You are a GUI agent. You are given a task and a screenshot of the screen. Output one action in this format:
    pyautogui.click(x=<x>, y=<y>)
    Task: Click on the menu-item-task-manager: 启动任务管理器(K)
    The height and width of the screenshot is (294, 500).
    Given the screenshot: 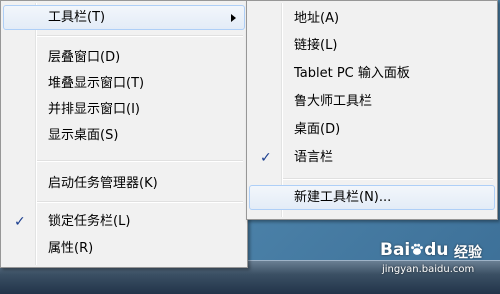 What is the action you would take?
    pyautogui.click(x=124, y=183)
    